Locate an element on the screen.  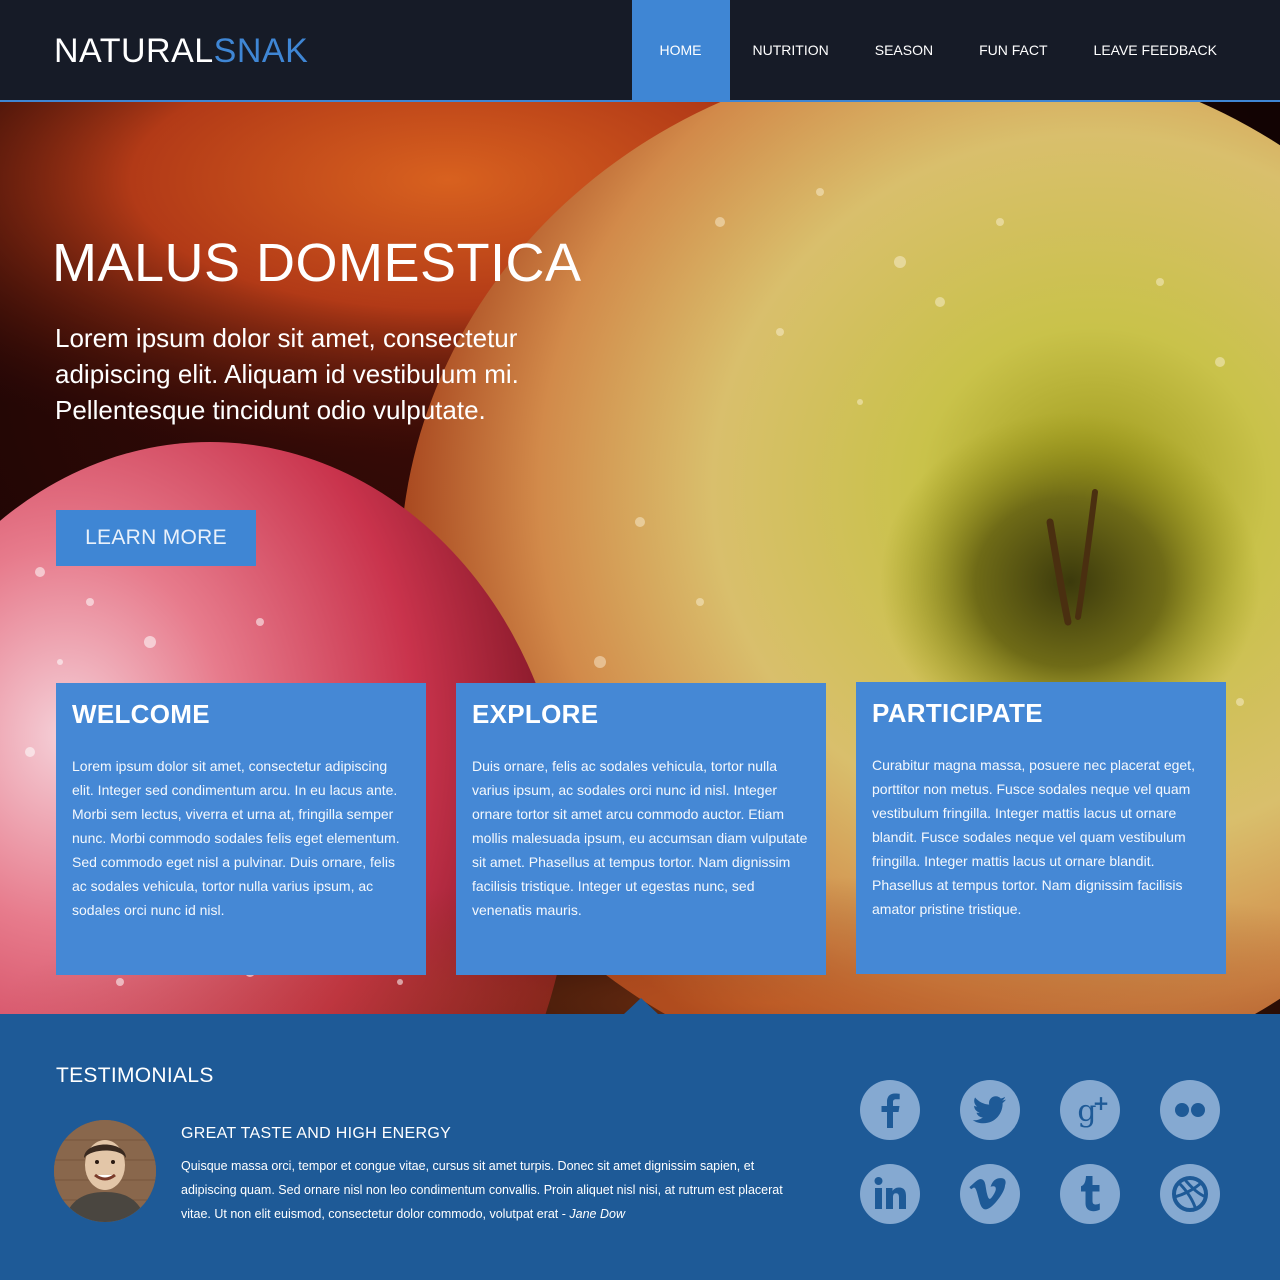
testimonials-heading: TESTIMONIALS is located at coordinates (135, 1075).